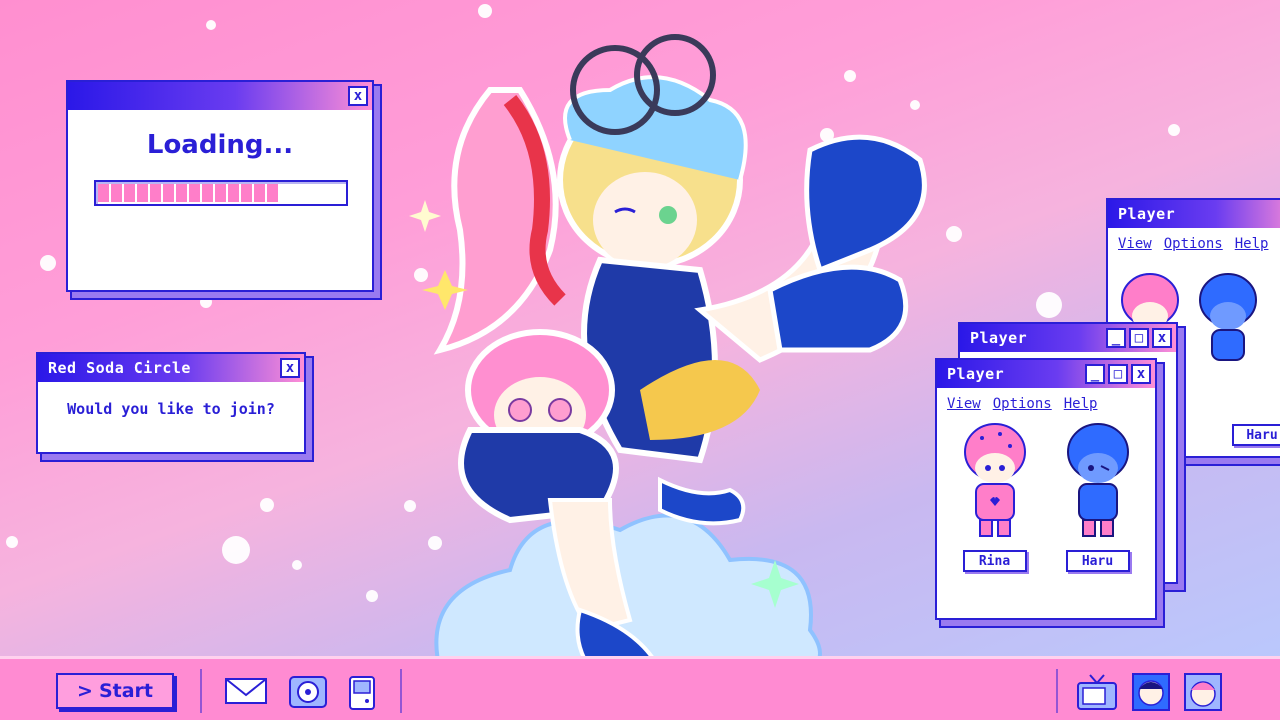 Image resolution: width=1280 pixels, height=720 pixels. I want to click on join-dialog-titlebar: Red Soda Circle x, so click(171, 368).